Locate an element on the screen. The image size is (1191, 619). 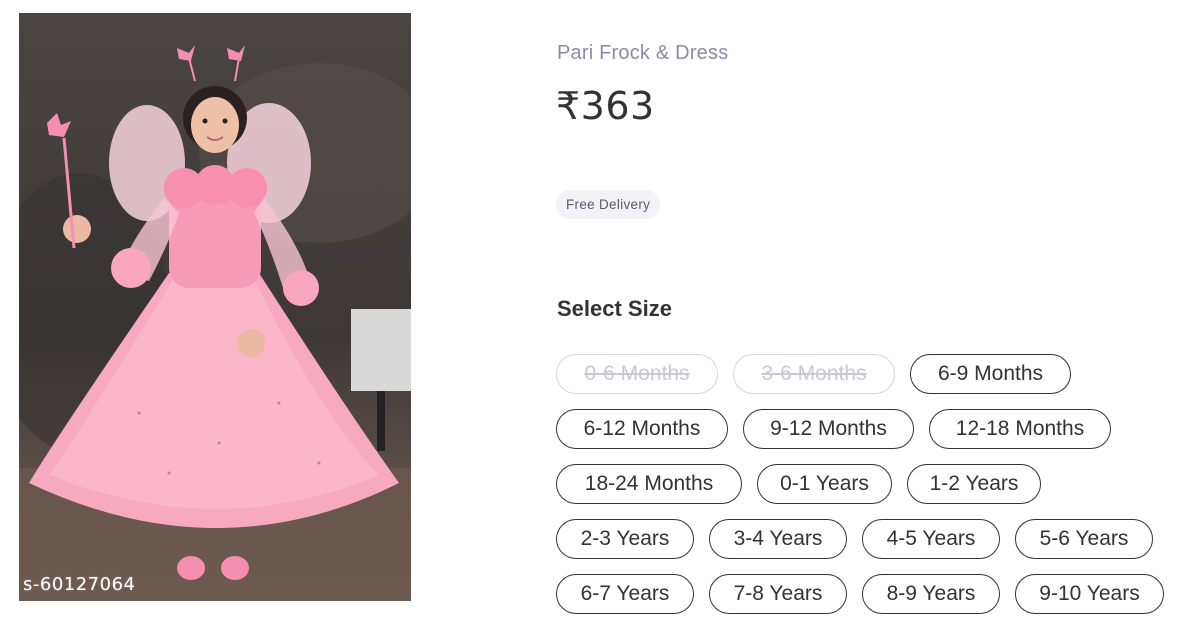
size-option-18-24-months: 18-24 Months is located at coordinates (649, 484).